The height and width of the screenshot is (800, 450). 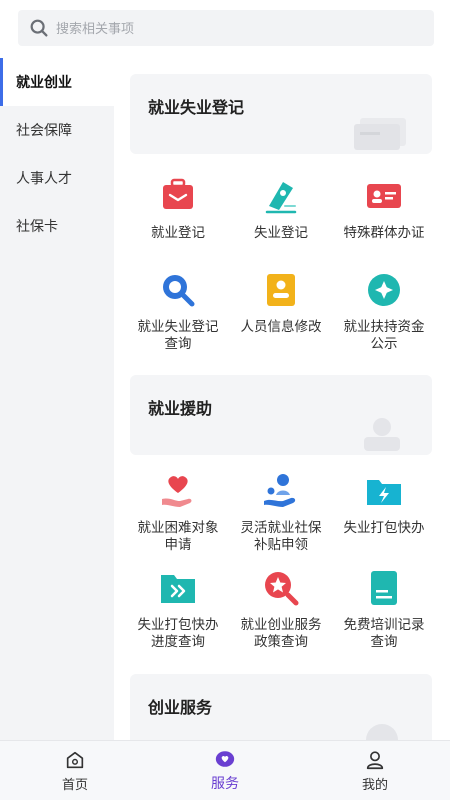 What do you see at coordinates (180, 409) in the screenshot?
I see `section-title: 就业援助` at bounding box center [180, 409].